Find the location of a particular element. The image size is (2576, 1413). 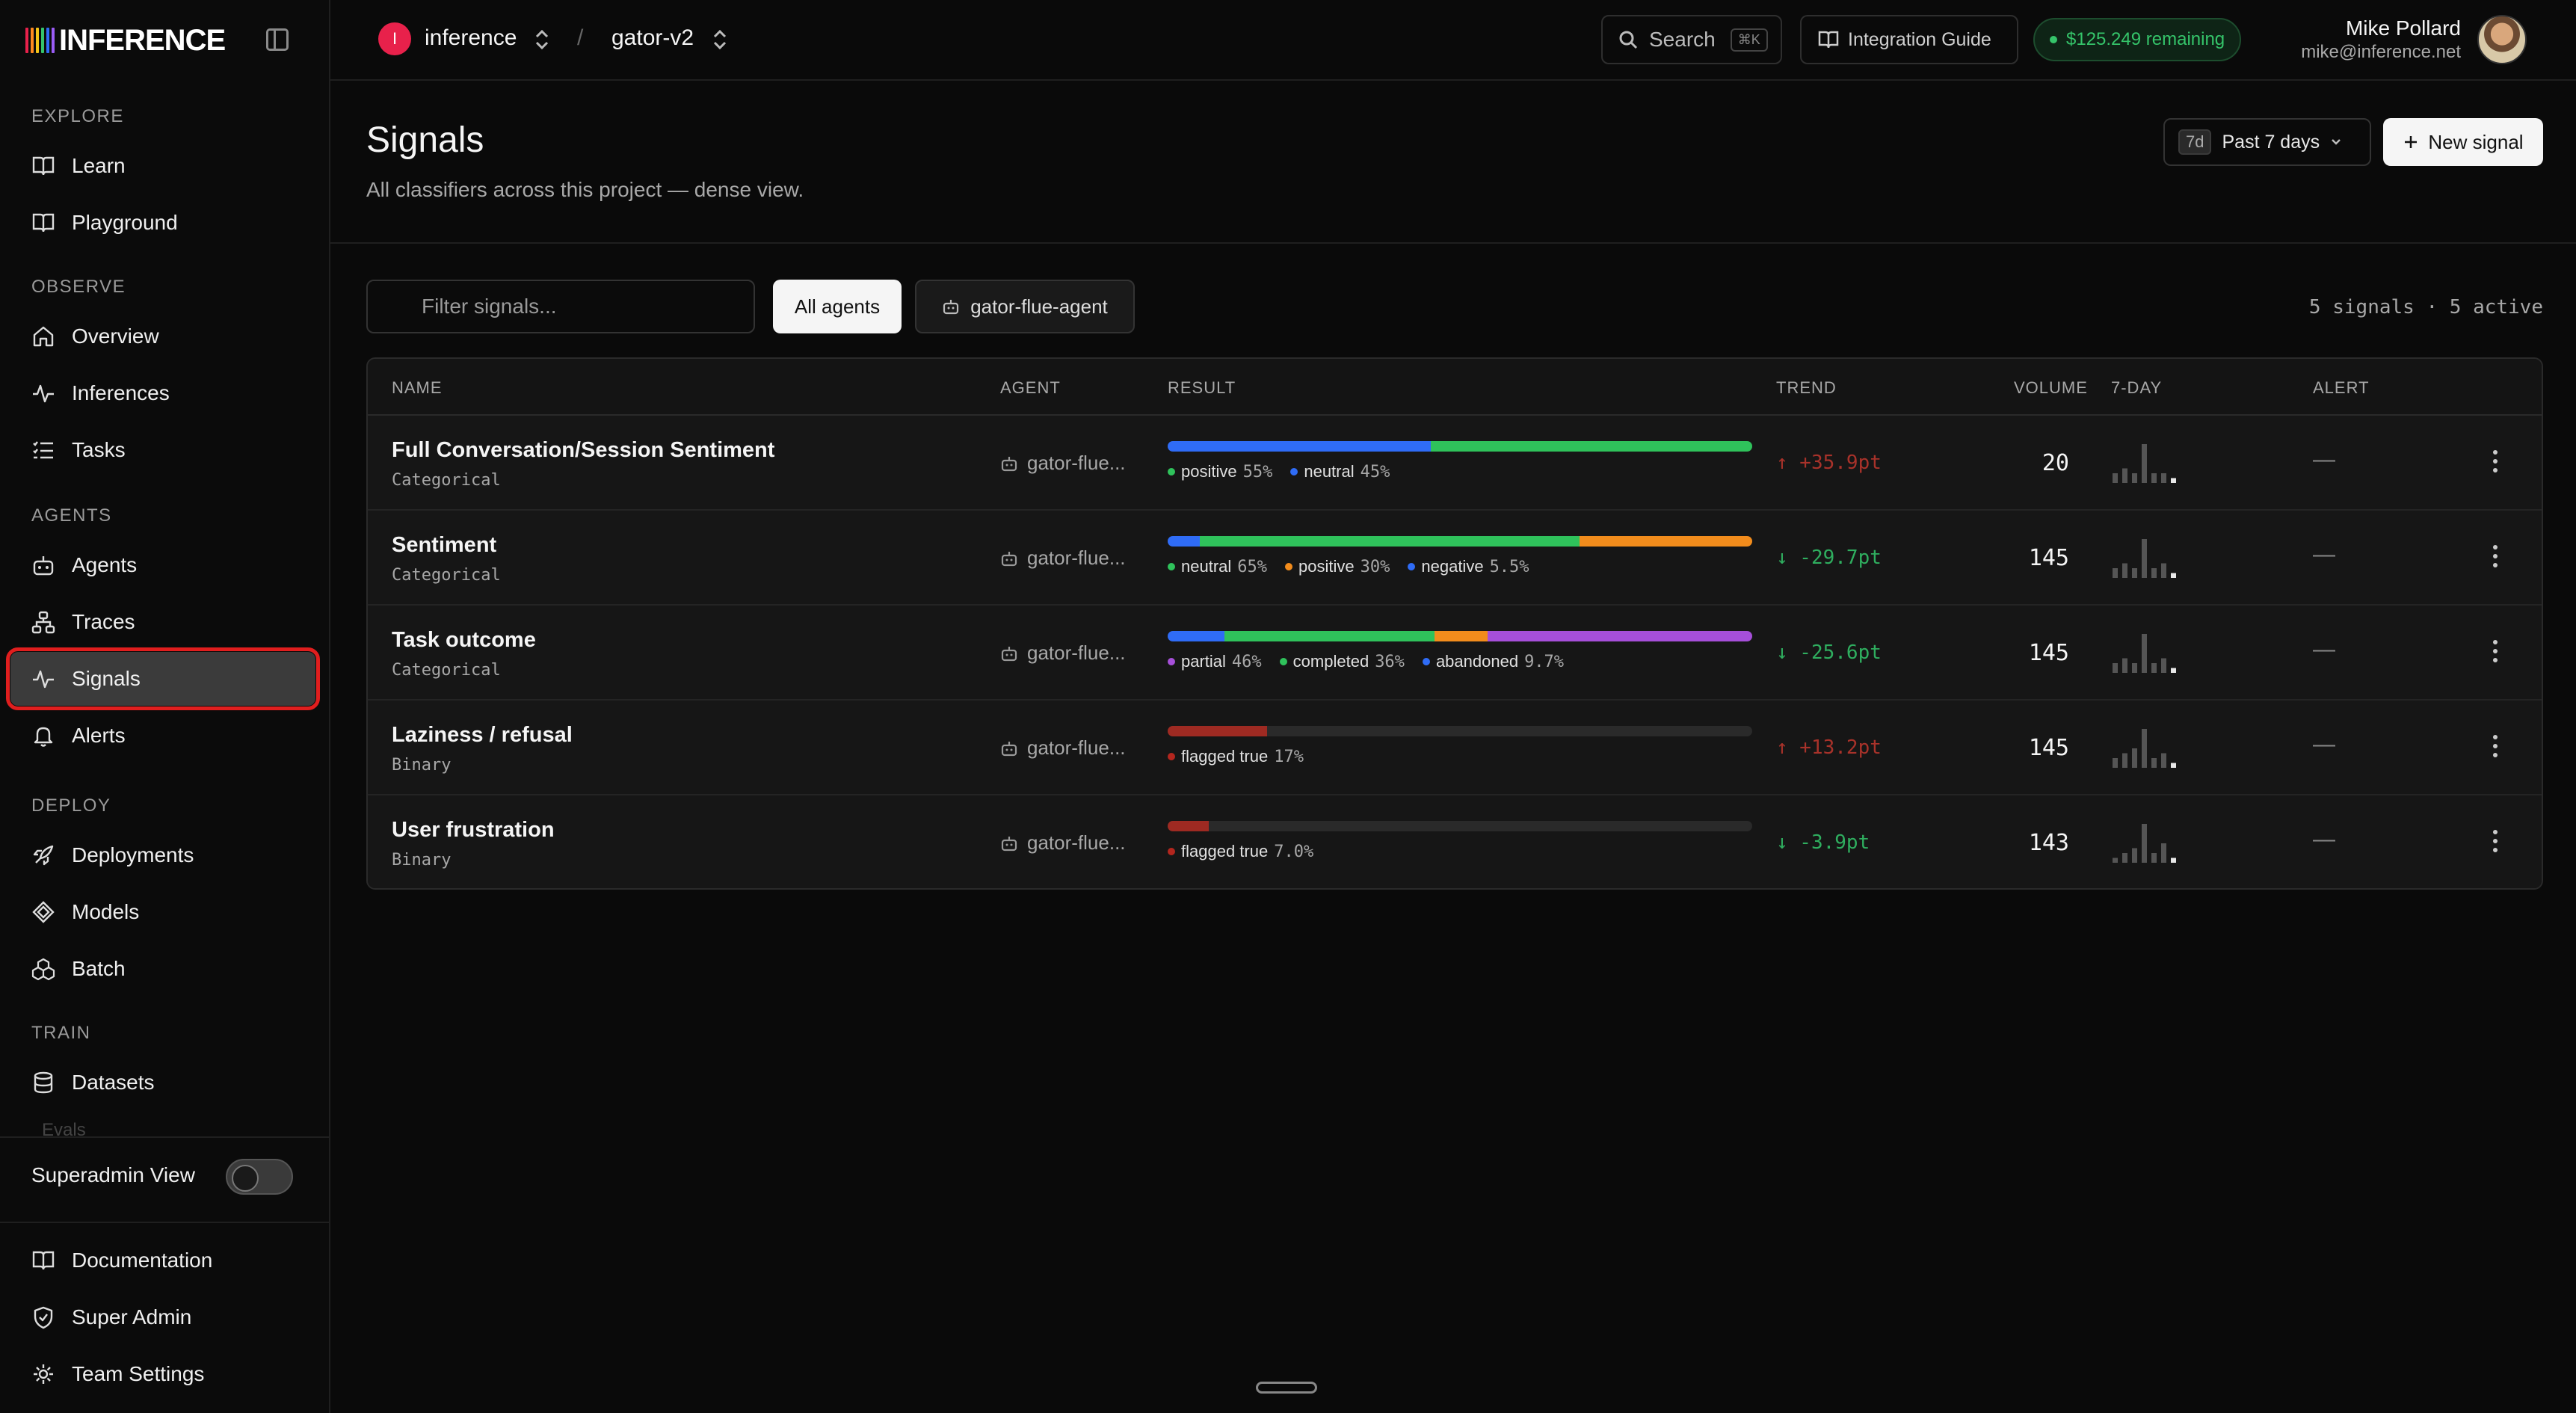

sidebar-item-inferences: Inferences is located at coordinates (162, 393).